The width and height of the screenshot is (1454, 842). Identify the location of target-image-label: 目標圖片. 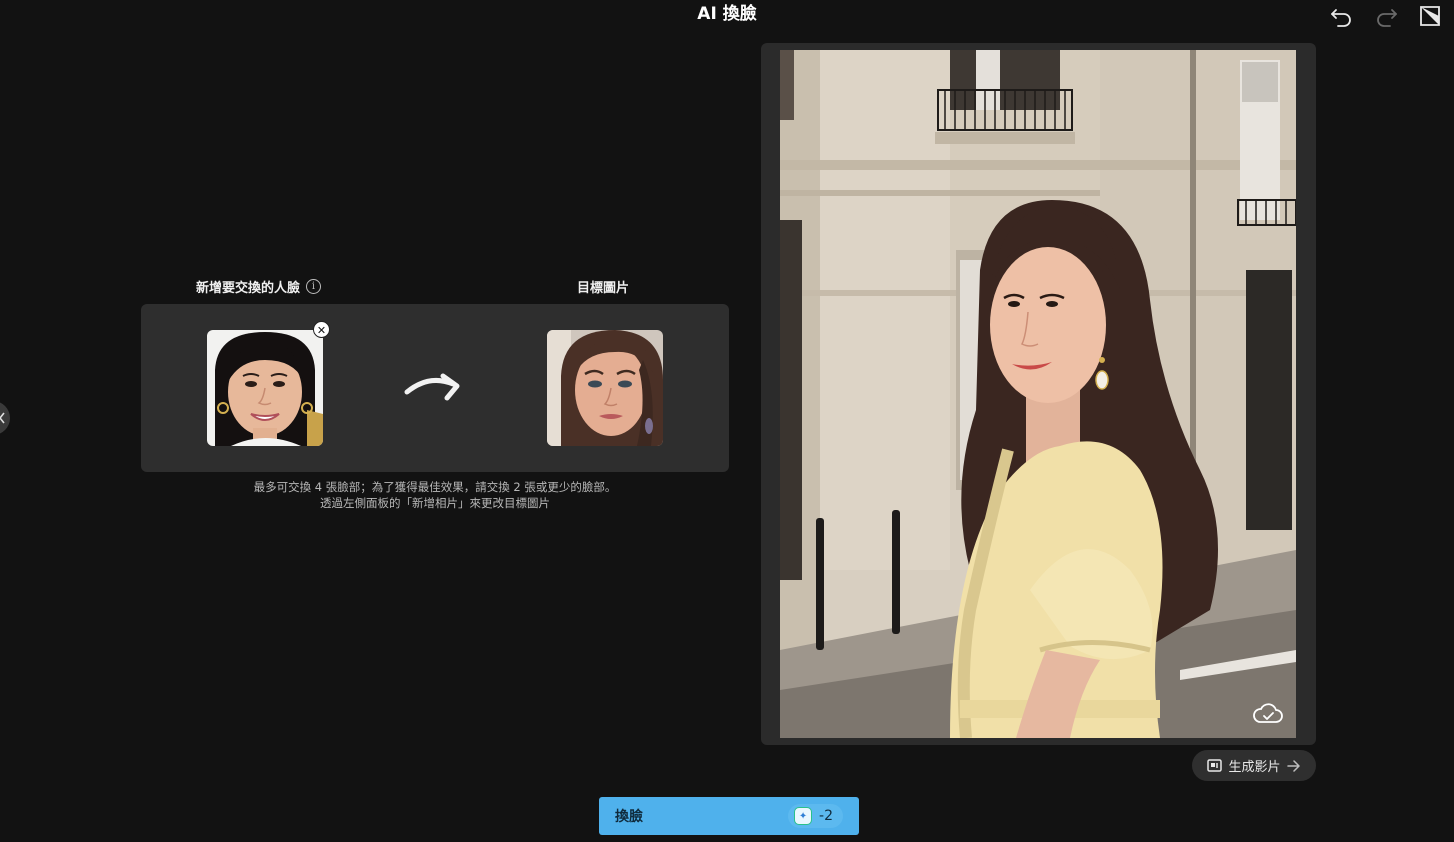
(603, 288).